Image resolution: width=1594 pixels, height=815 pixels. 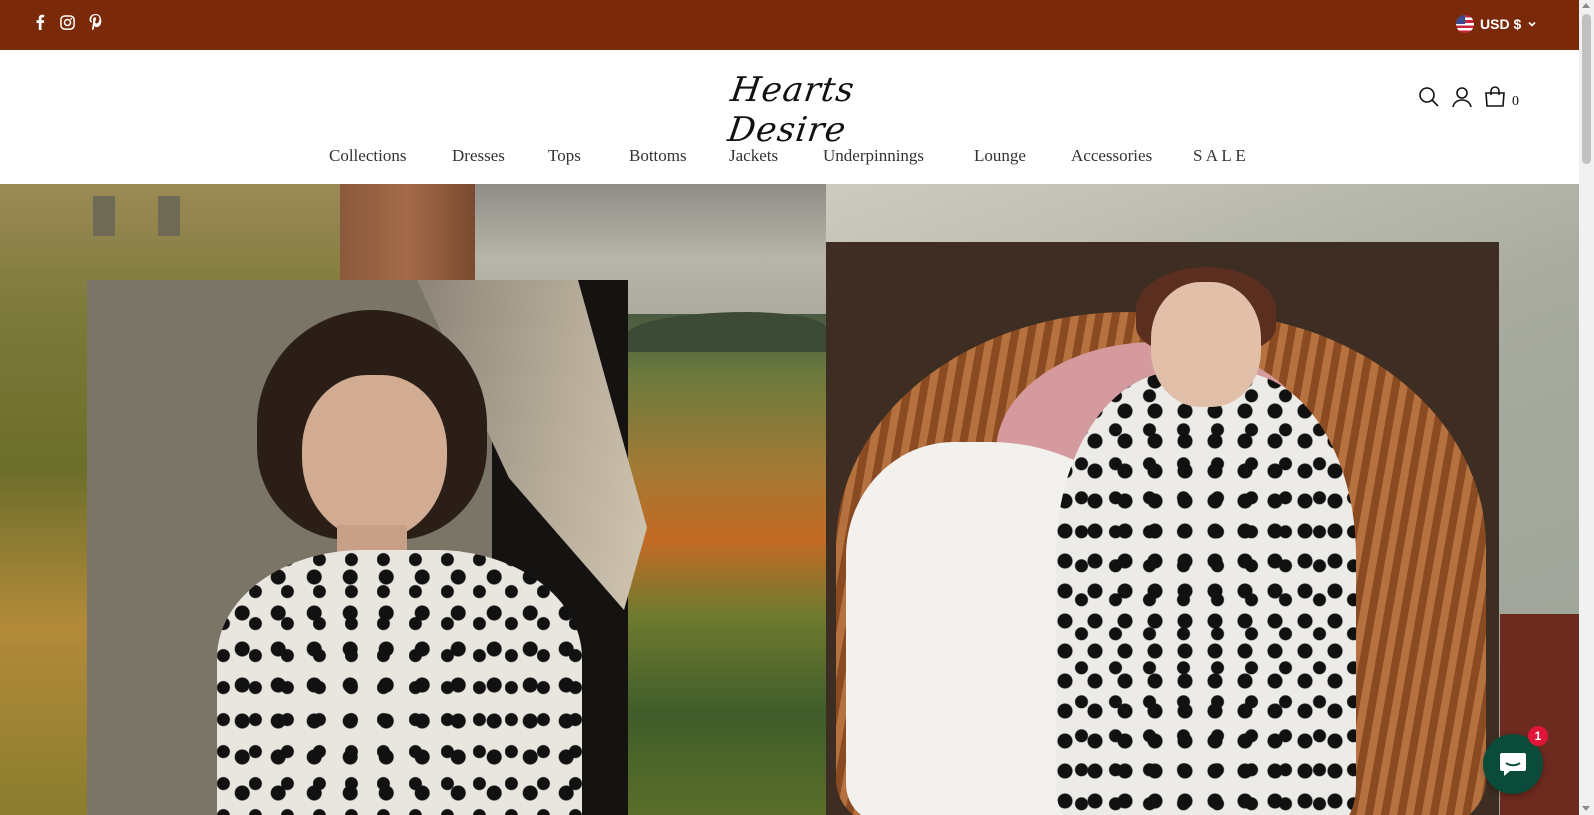 I want to click on nav-tops: Tops, so click(x=564, y=156).